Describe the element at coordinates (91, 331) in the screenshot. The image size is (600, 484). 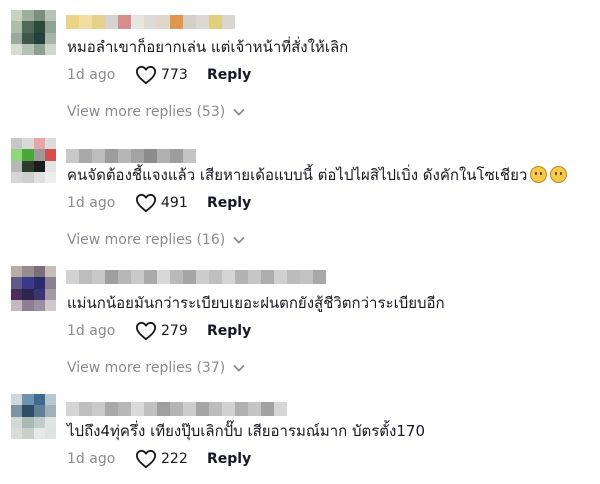
I see `comment-time: 1d ago` at that location.